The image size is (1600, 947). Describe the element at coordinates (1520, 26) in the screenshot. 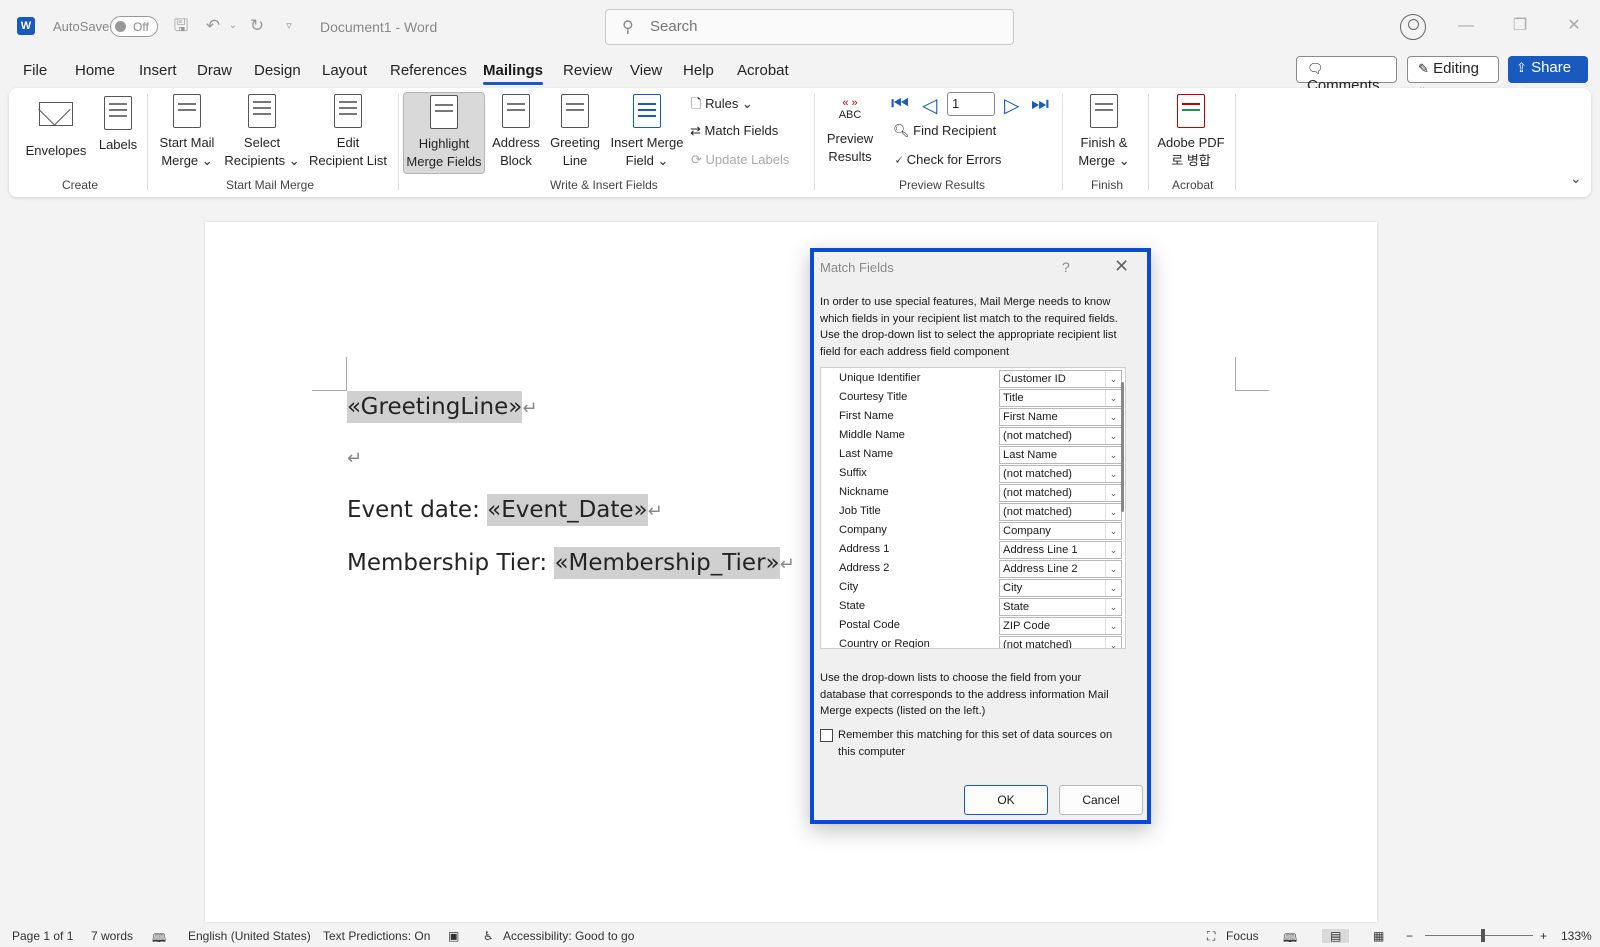

I see `restore-icon: ❐` at that location.